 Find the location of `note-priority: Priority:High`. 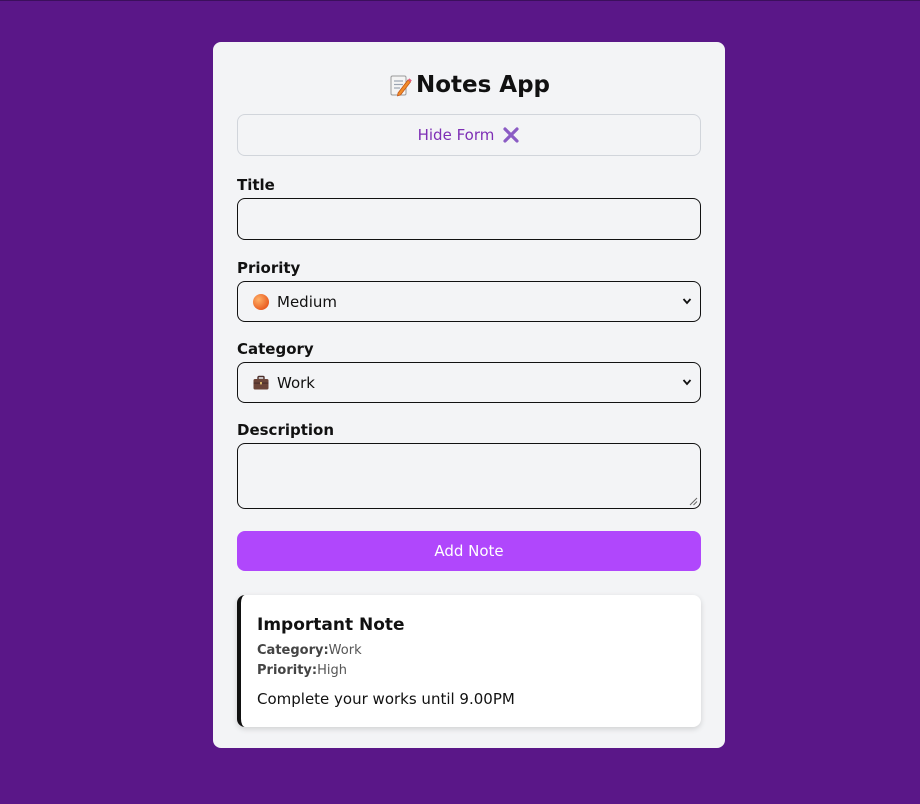

note-priority: Priority:High is located at coordinates (471, 671).